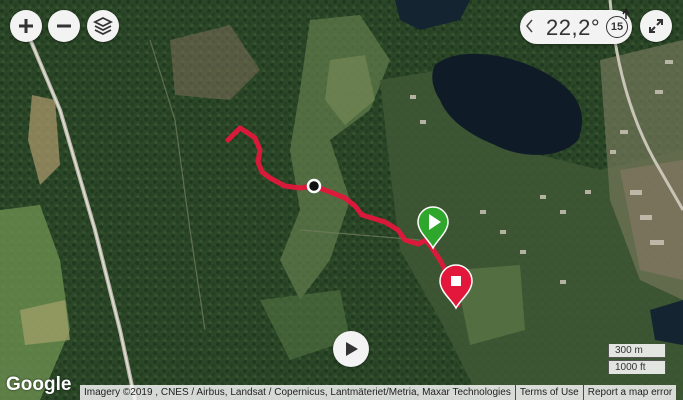 The image size is (683, 400). Describe the element at coordinates (637, 351) in the screenshot. I see `scale-metric: 300 m` at that location.